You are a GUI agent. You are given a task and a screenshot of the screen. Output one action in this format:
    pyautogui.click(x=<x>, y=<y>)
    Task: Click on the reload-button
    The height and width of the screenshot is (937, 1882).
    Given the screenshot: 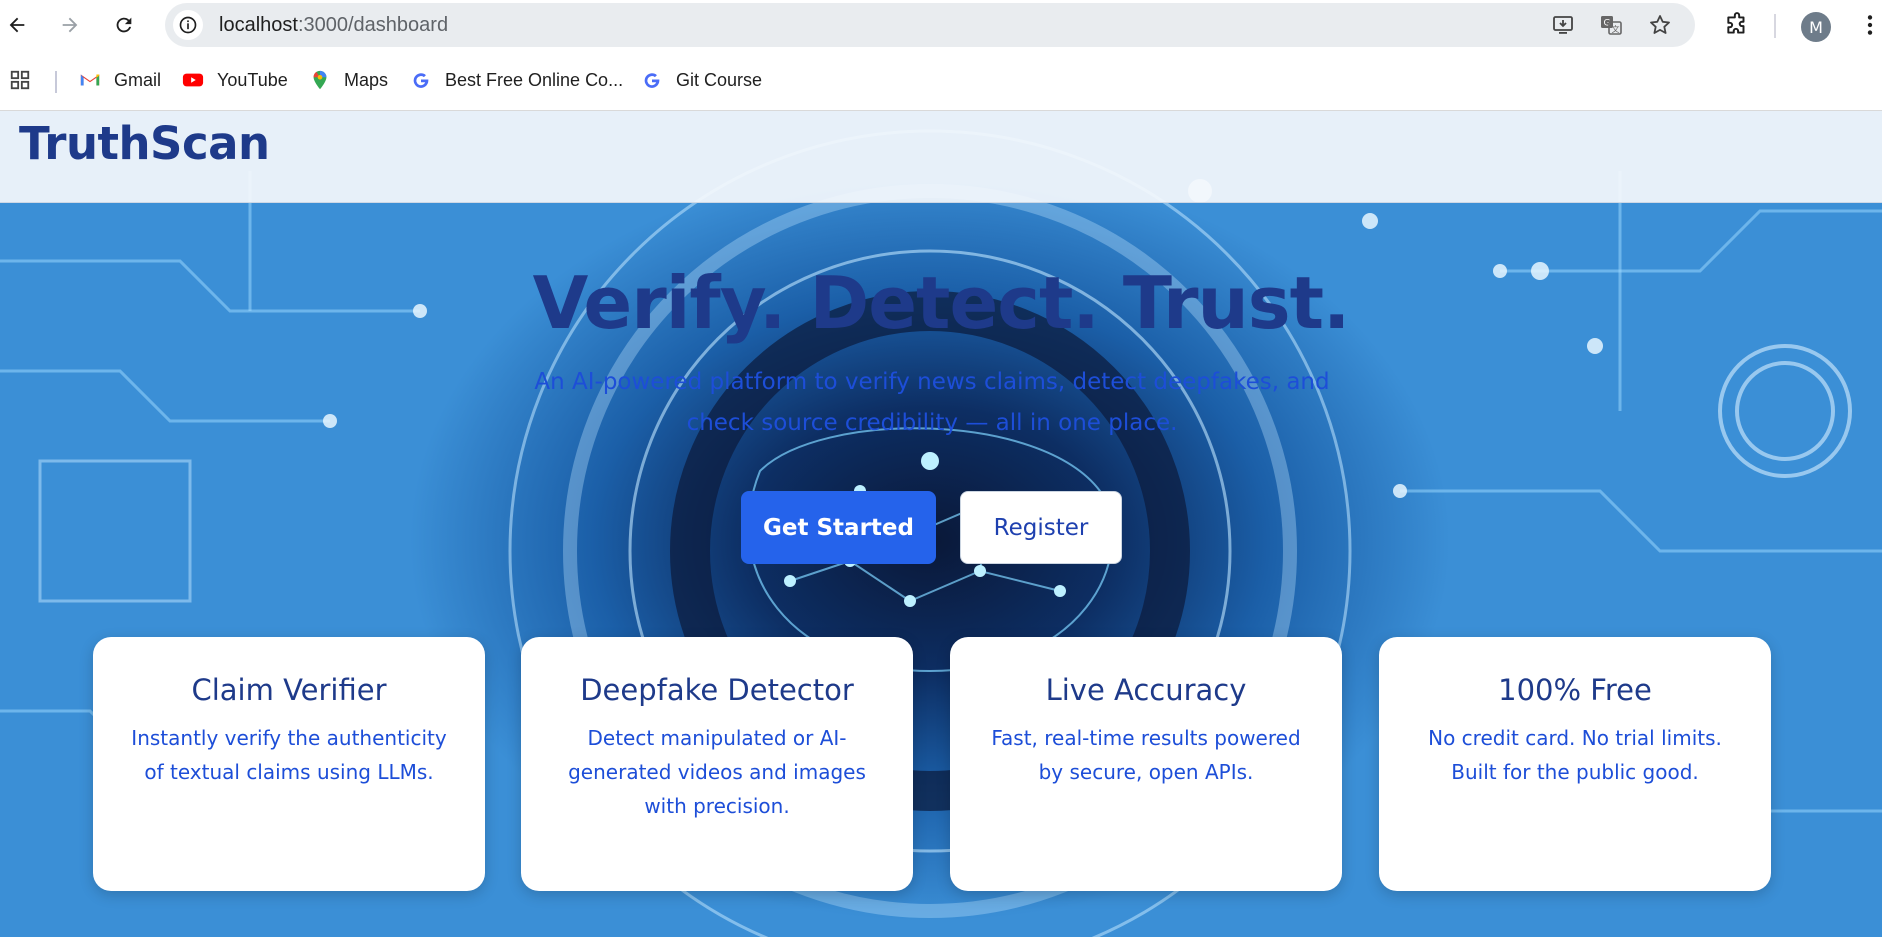 What is the action you would take?
    pyautogui.click(x=124, y=25)
    